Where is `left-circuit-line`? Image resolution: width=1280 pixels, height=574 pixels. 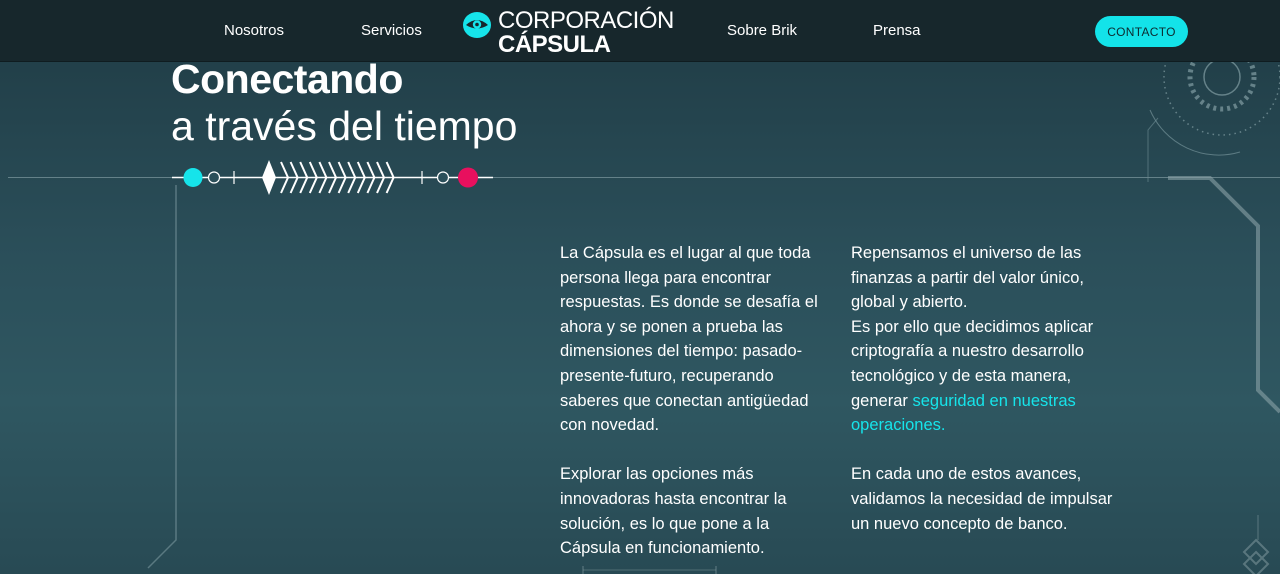 left-circuit-line is located at coordinates (162, 377).